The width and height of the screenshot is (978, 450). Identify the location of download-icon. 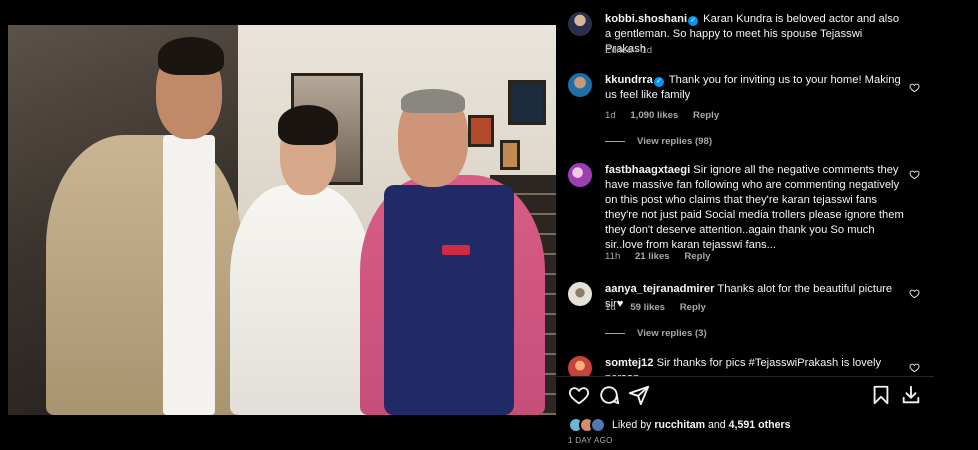
(911, 395).